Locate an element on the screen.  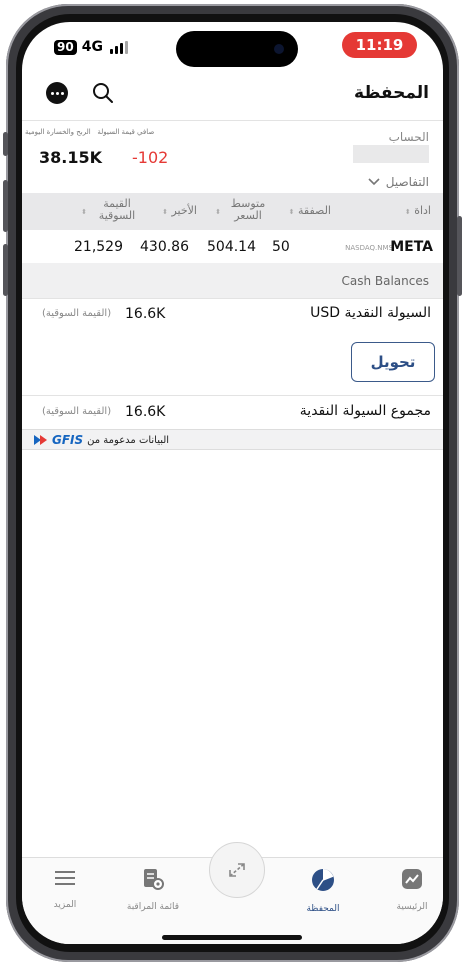
net-liquidity-label: صافي قيمة السيولة is located at coordinates (126, 132).